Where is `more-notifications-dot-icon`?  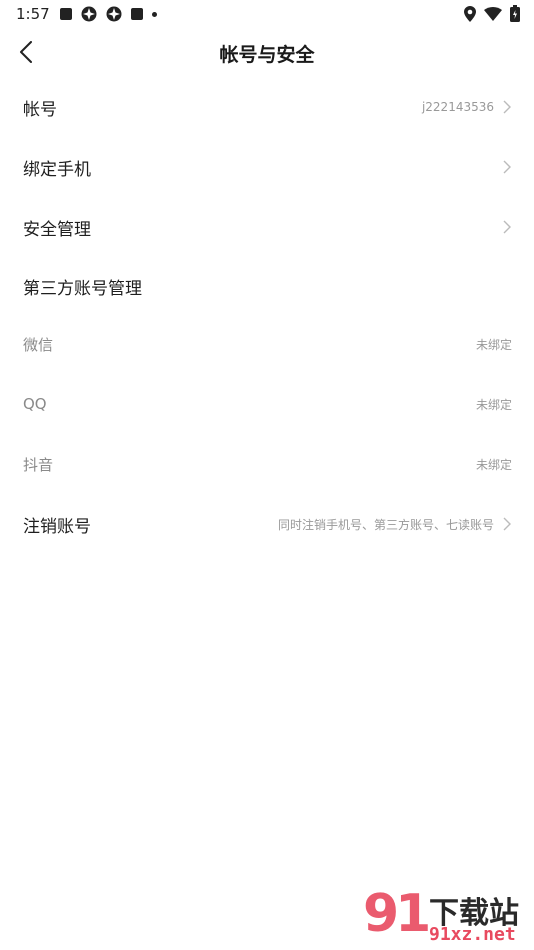
more-notifications-dot-icon is located at coordinates (154, 14).